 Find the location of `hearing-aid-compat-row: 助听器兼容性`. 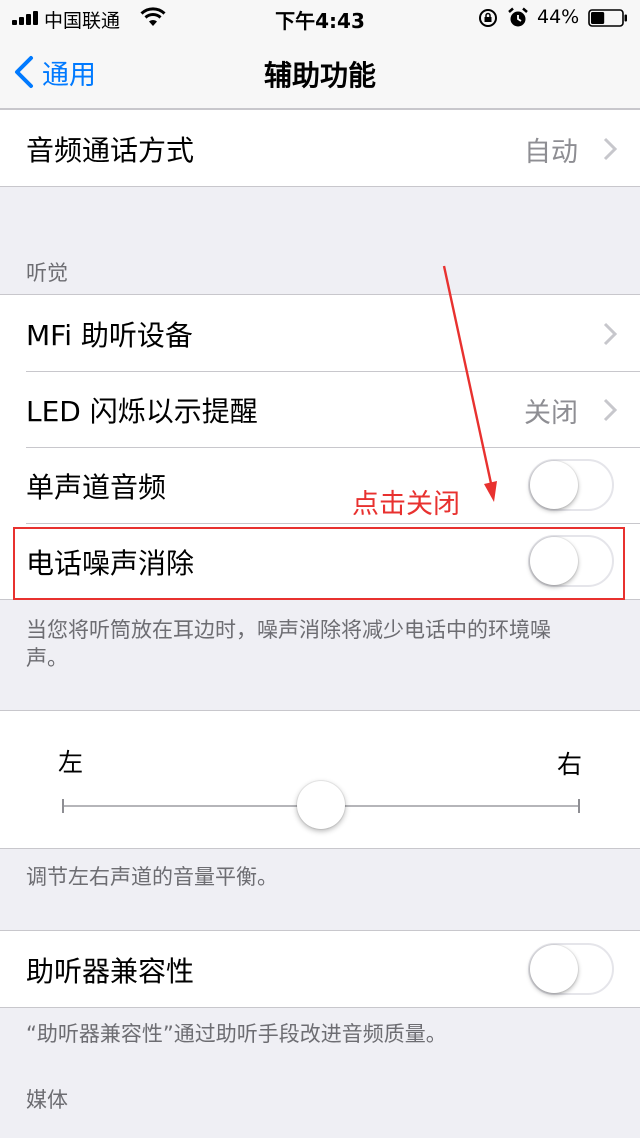

hearing-aid-compat-row: 助听器兼容性 is located at coordinates (320, 969).